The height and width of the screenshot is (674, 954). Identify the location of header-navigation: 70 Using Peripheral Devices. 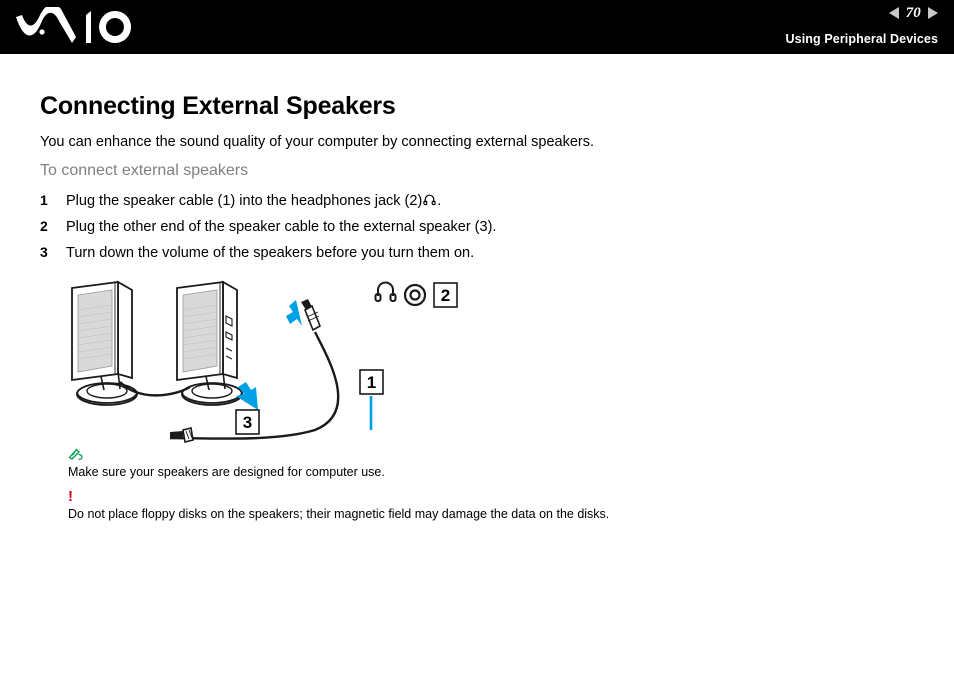
(862, 25).